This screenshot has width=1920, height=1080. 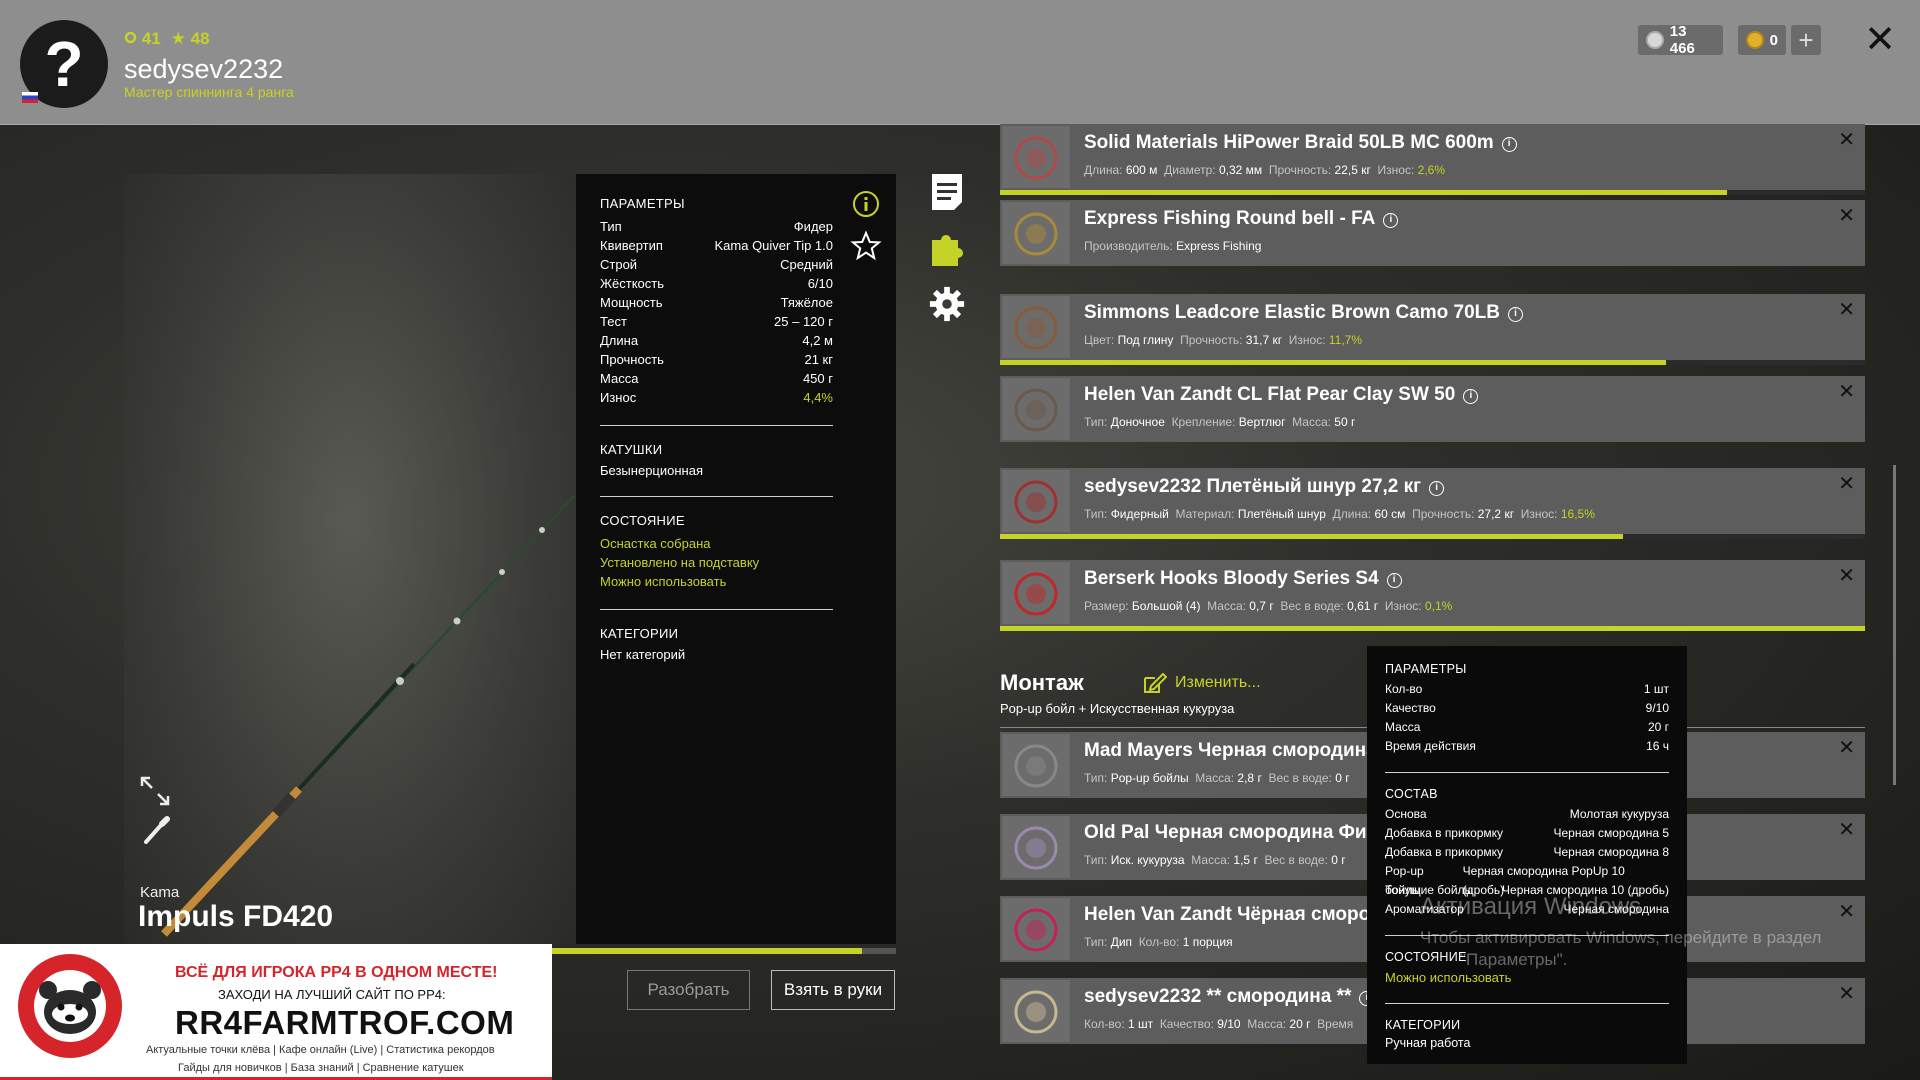 What do you see at coordinates (619, 340) in the screenshot?
I see `param-key: Длина` at bounding box center [619, 340].